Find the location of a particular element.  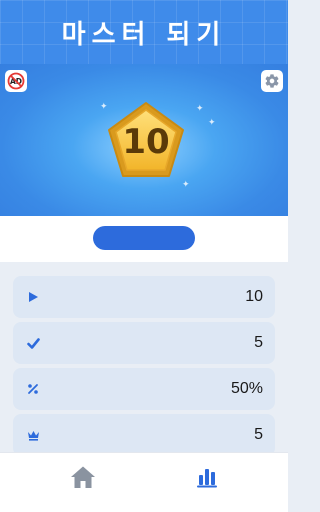

play-icon is located at coordinates (33, 297).